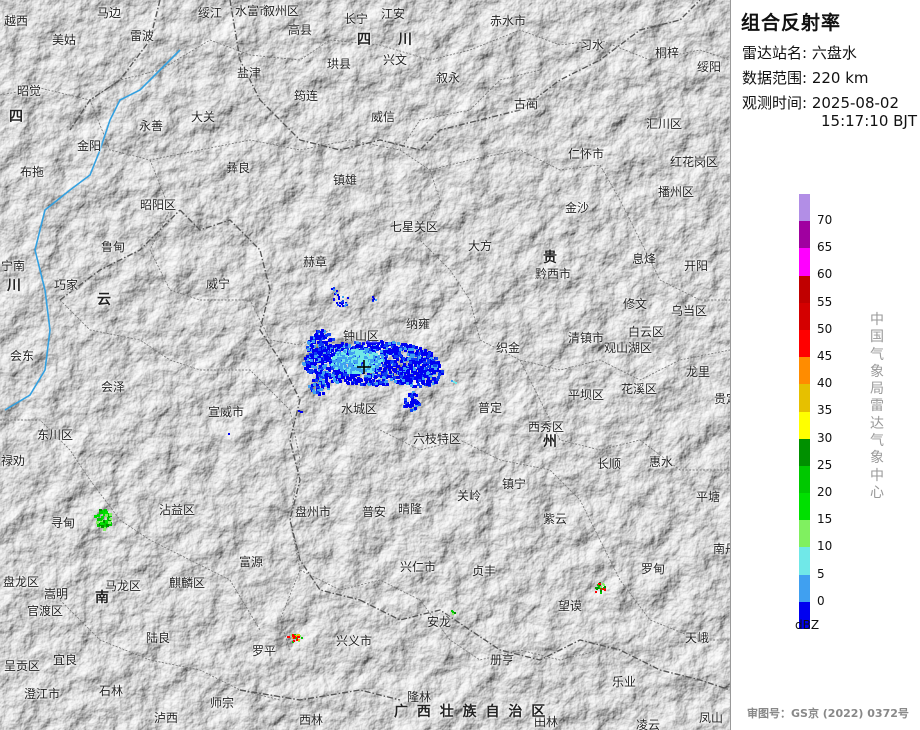  I want to click on legend-label: 50, so click(825, 328).